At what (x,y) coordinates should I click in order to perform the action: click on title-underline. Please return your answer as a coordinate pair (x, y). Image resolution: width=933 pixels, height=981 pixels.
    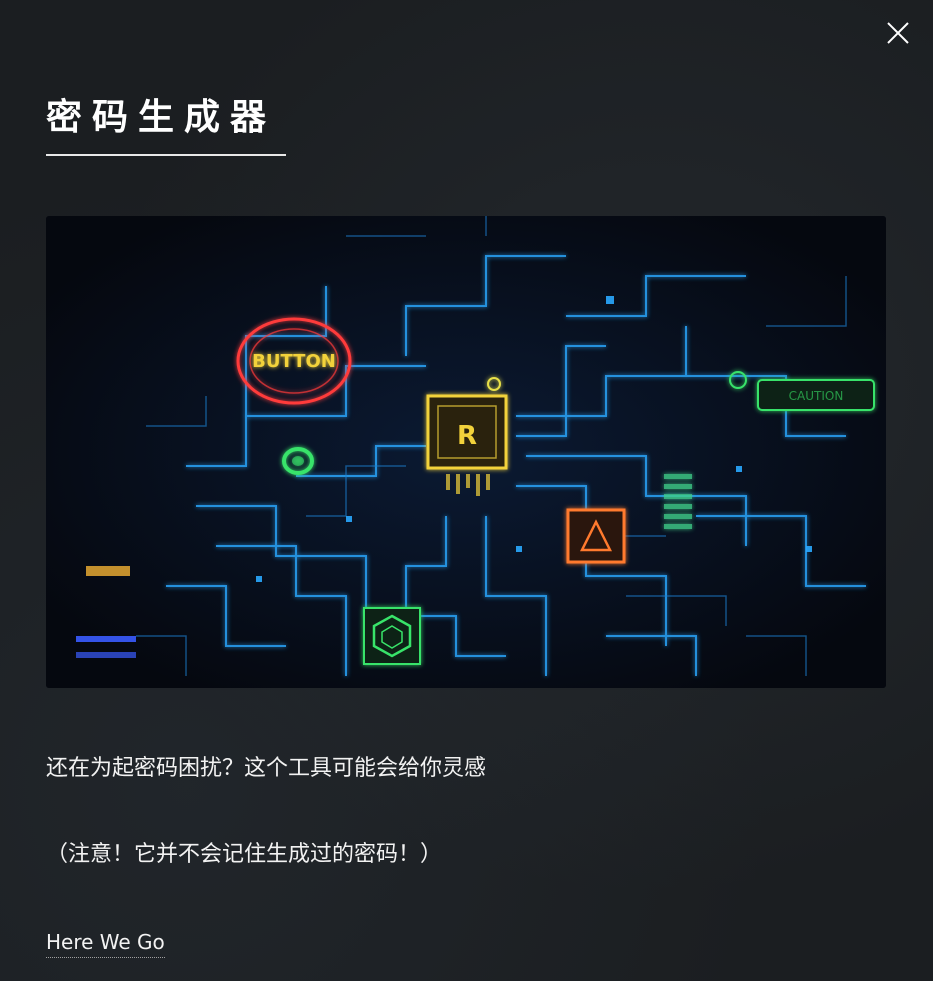
    Looking at the image, I should click on (166, 155).